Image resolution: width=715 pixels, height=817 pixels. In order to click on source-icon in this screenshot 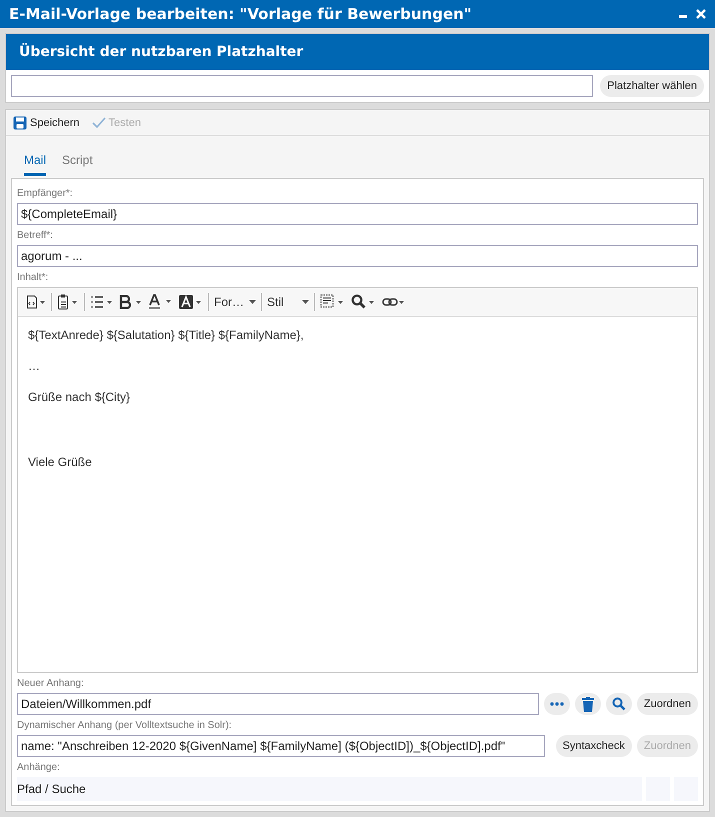, I will do `click(36, 302)`.